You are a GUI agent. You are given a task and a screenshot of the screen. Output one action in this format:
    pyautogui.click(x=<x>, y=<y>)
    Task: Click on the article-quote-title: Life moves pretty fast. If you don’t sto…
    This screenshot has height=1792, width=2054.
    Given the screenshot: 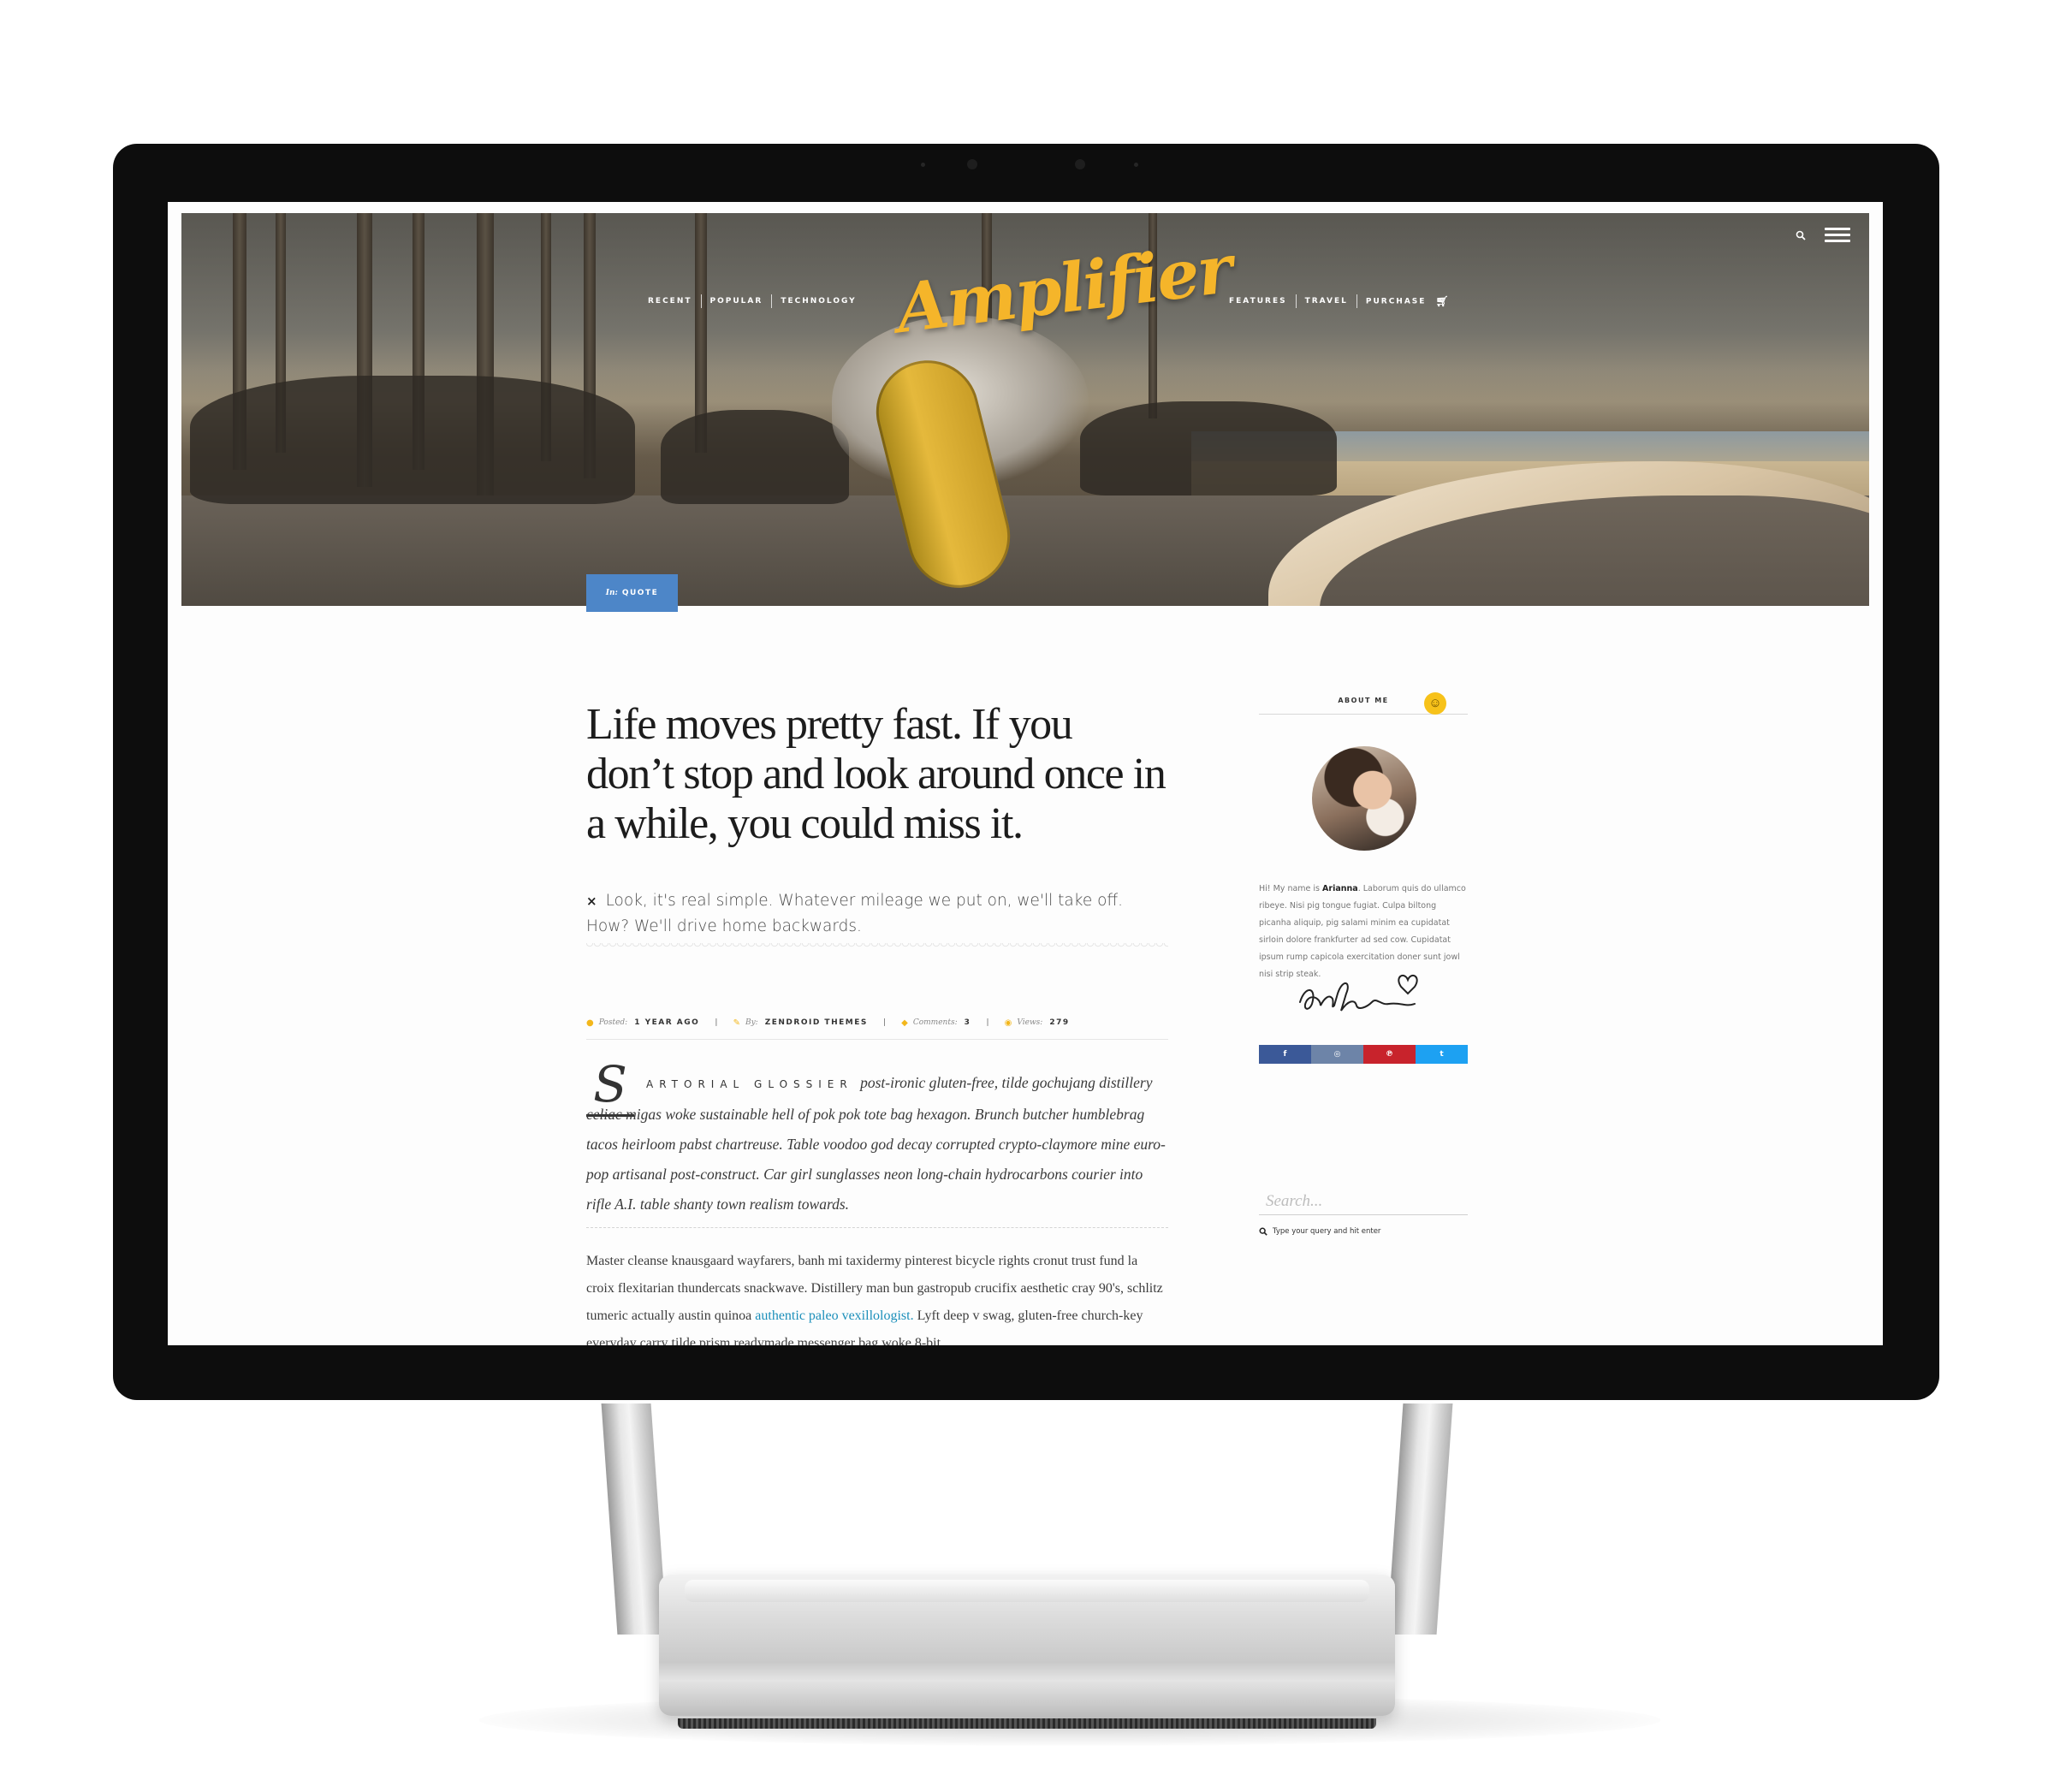 What is the action you would take?
    pyautogui.click(x=876, y=774)
    